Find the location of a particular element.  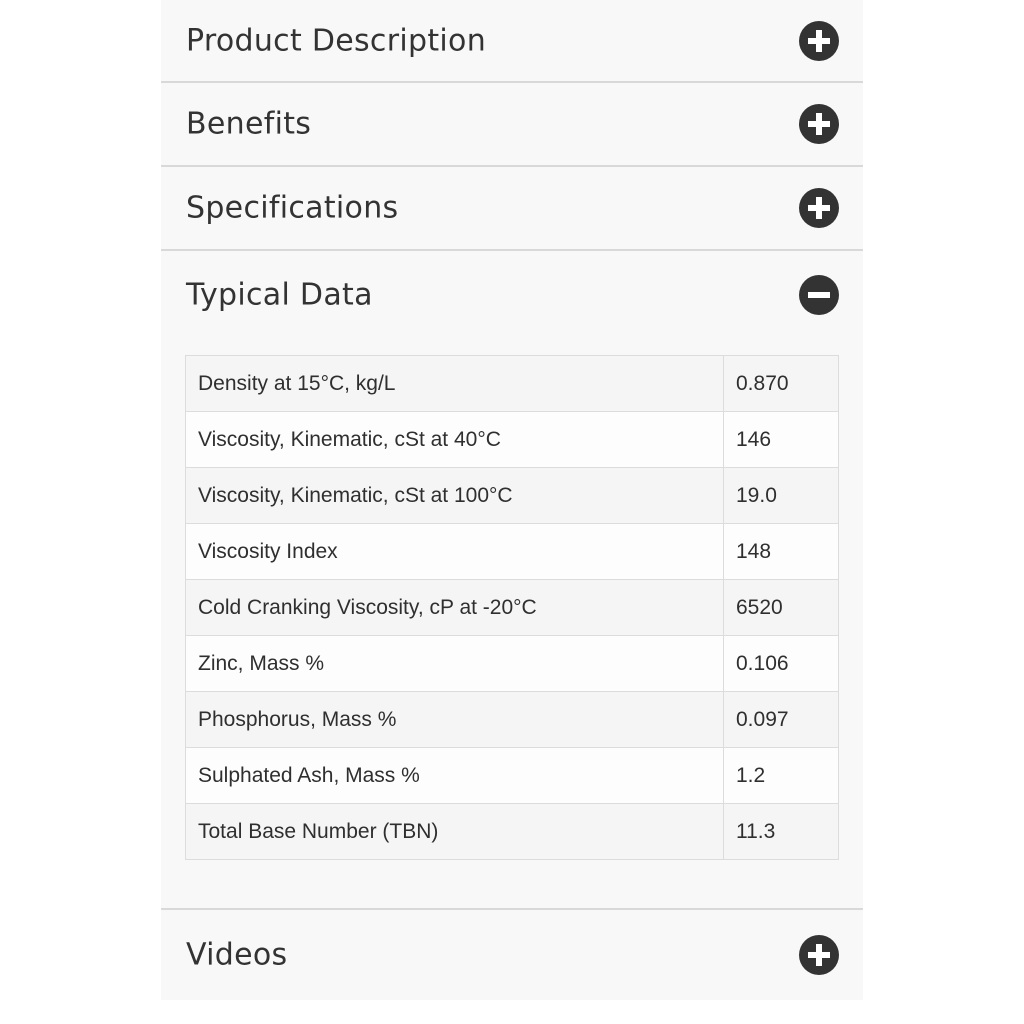

property-cell: Density at 15°C, kg/L is located at coordinates (454, 383).